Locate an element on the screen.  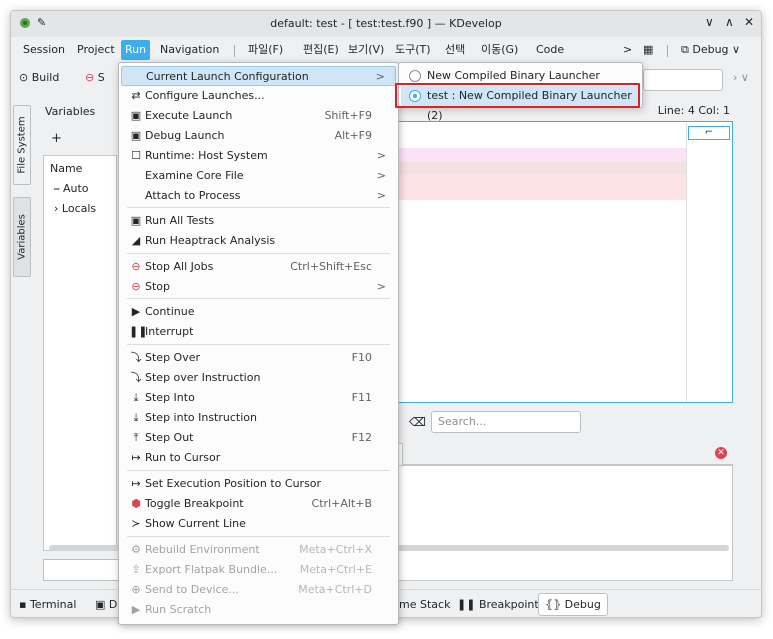
variables-filter-input is located at coordinates (83, 570).